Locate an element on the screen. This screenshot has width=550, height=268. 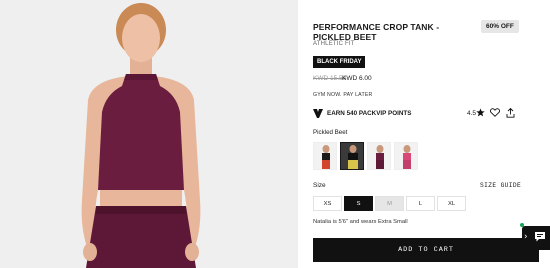
size-option-l: L is located at coordinates (420, 203).